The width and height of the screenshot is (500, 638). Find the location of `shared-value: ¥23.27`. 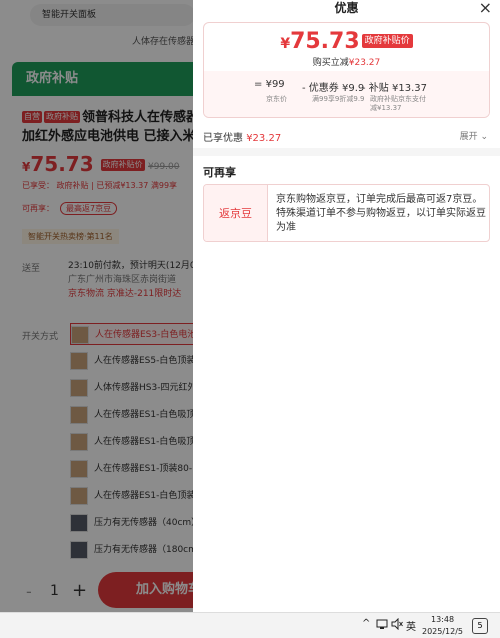

shared-value: ¥23.27 is located at coordinates (264, 138).